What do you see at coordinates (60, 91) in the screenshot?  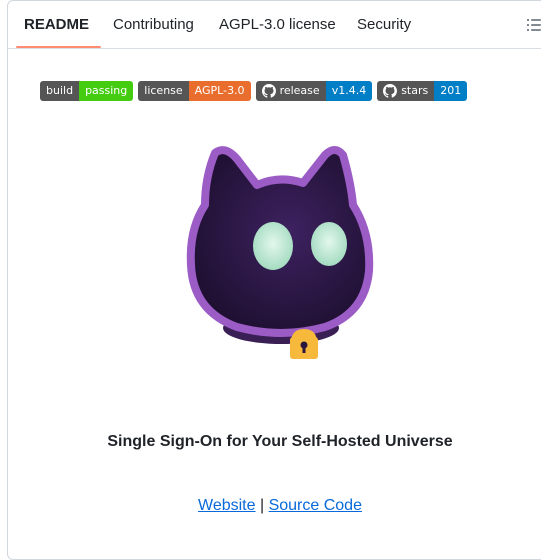 I see `badge-label: build` at bounding box center [60, 91].